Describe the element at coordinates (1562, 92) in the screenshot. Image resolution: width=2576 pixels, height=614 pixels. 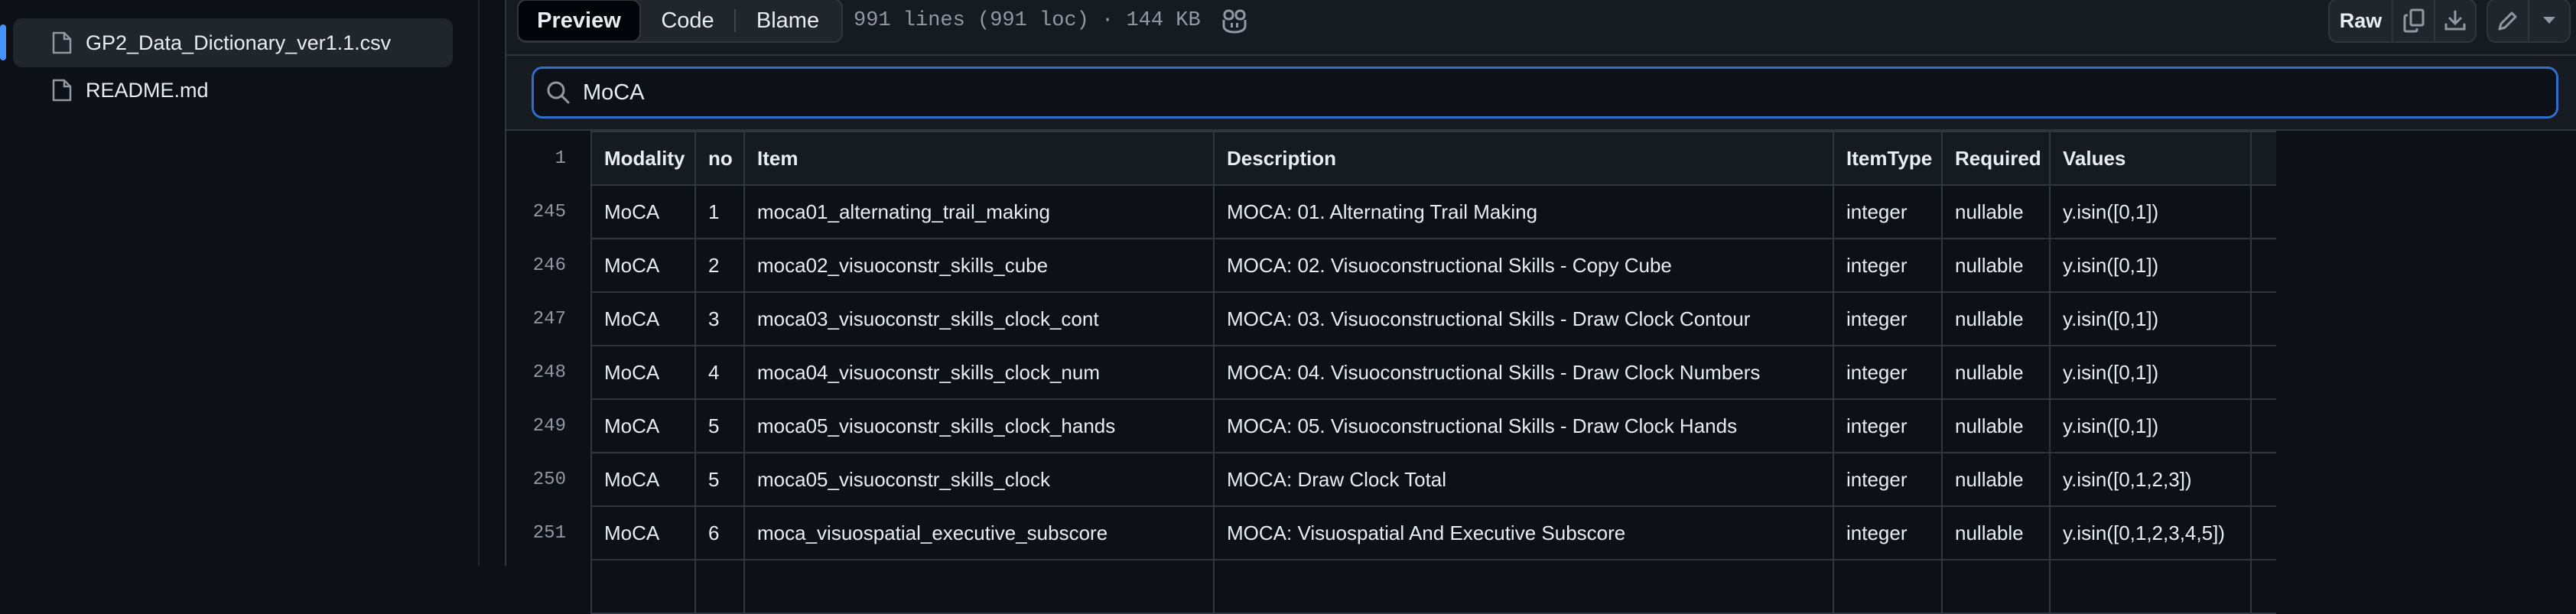
I see `search-input` at that location.